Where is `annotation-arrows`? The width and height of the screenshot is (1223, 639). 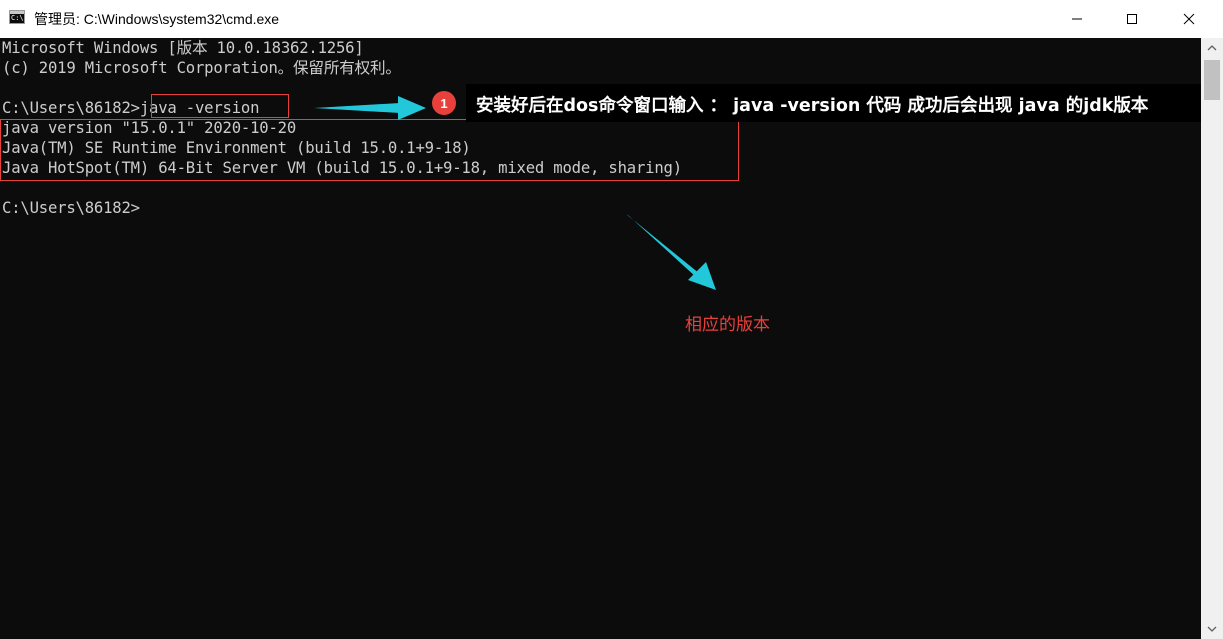 annotation-arrows is located at coordinates (515, 193).